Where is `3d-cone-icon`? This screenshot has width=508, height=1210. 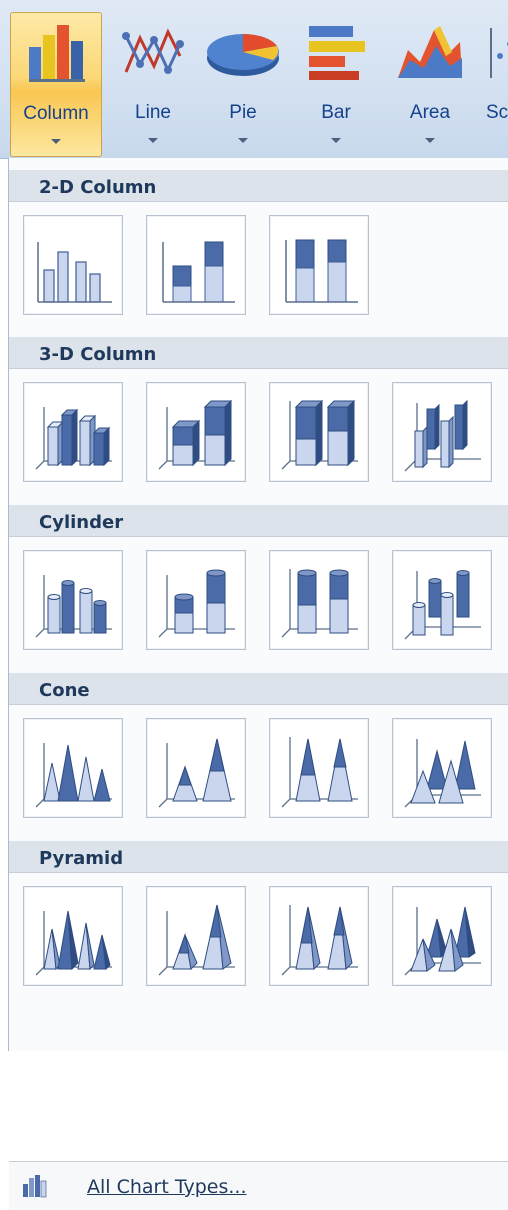 3d-cone-icon is located at coordinates (442, 768).